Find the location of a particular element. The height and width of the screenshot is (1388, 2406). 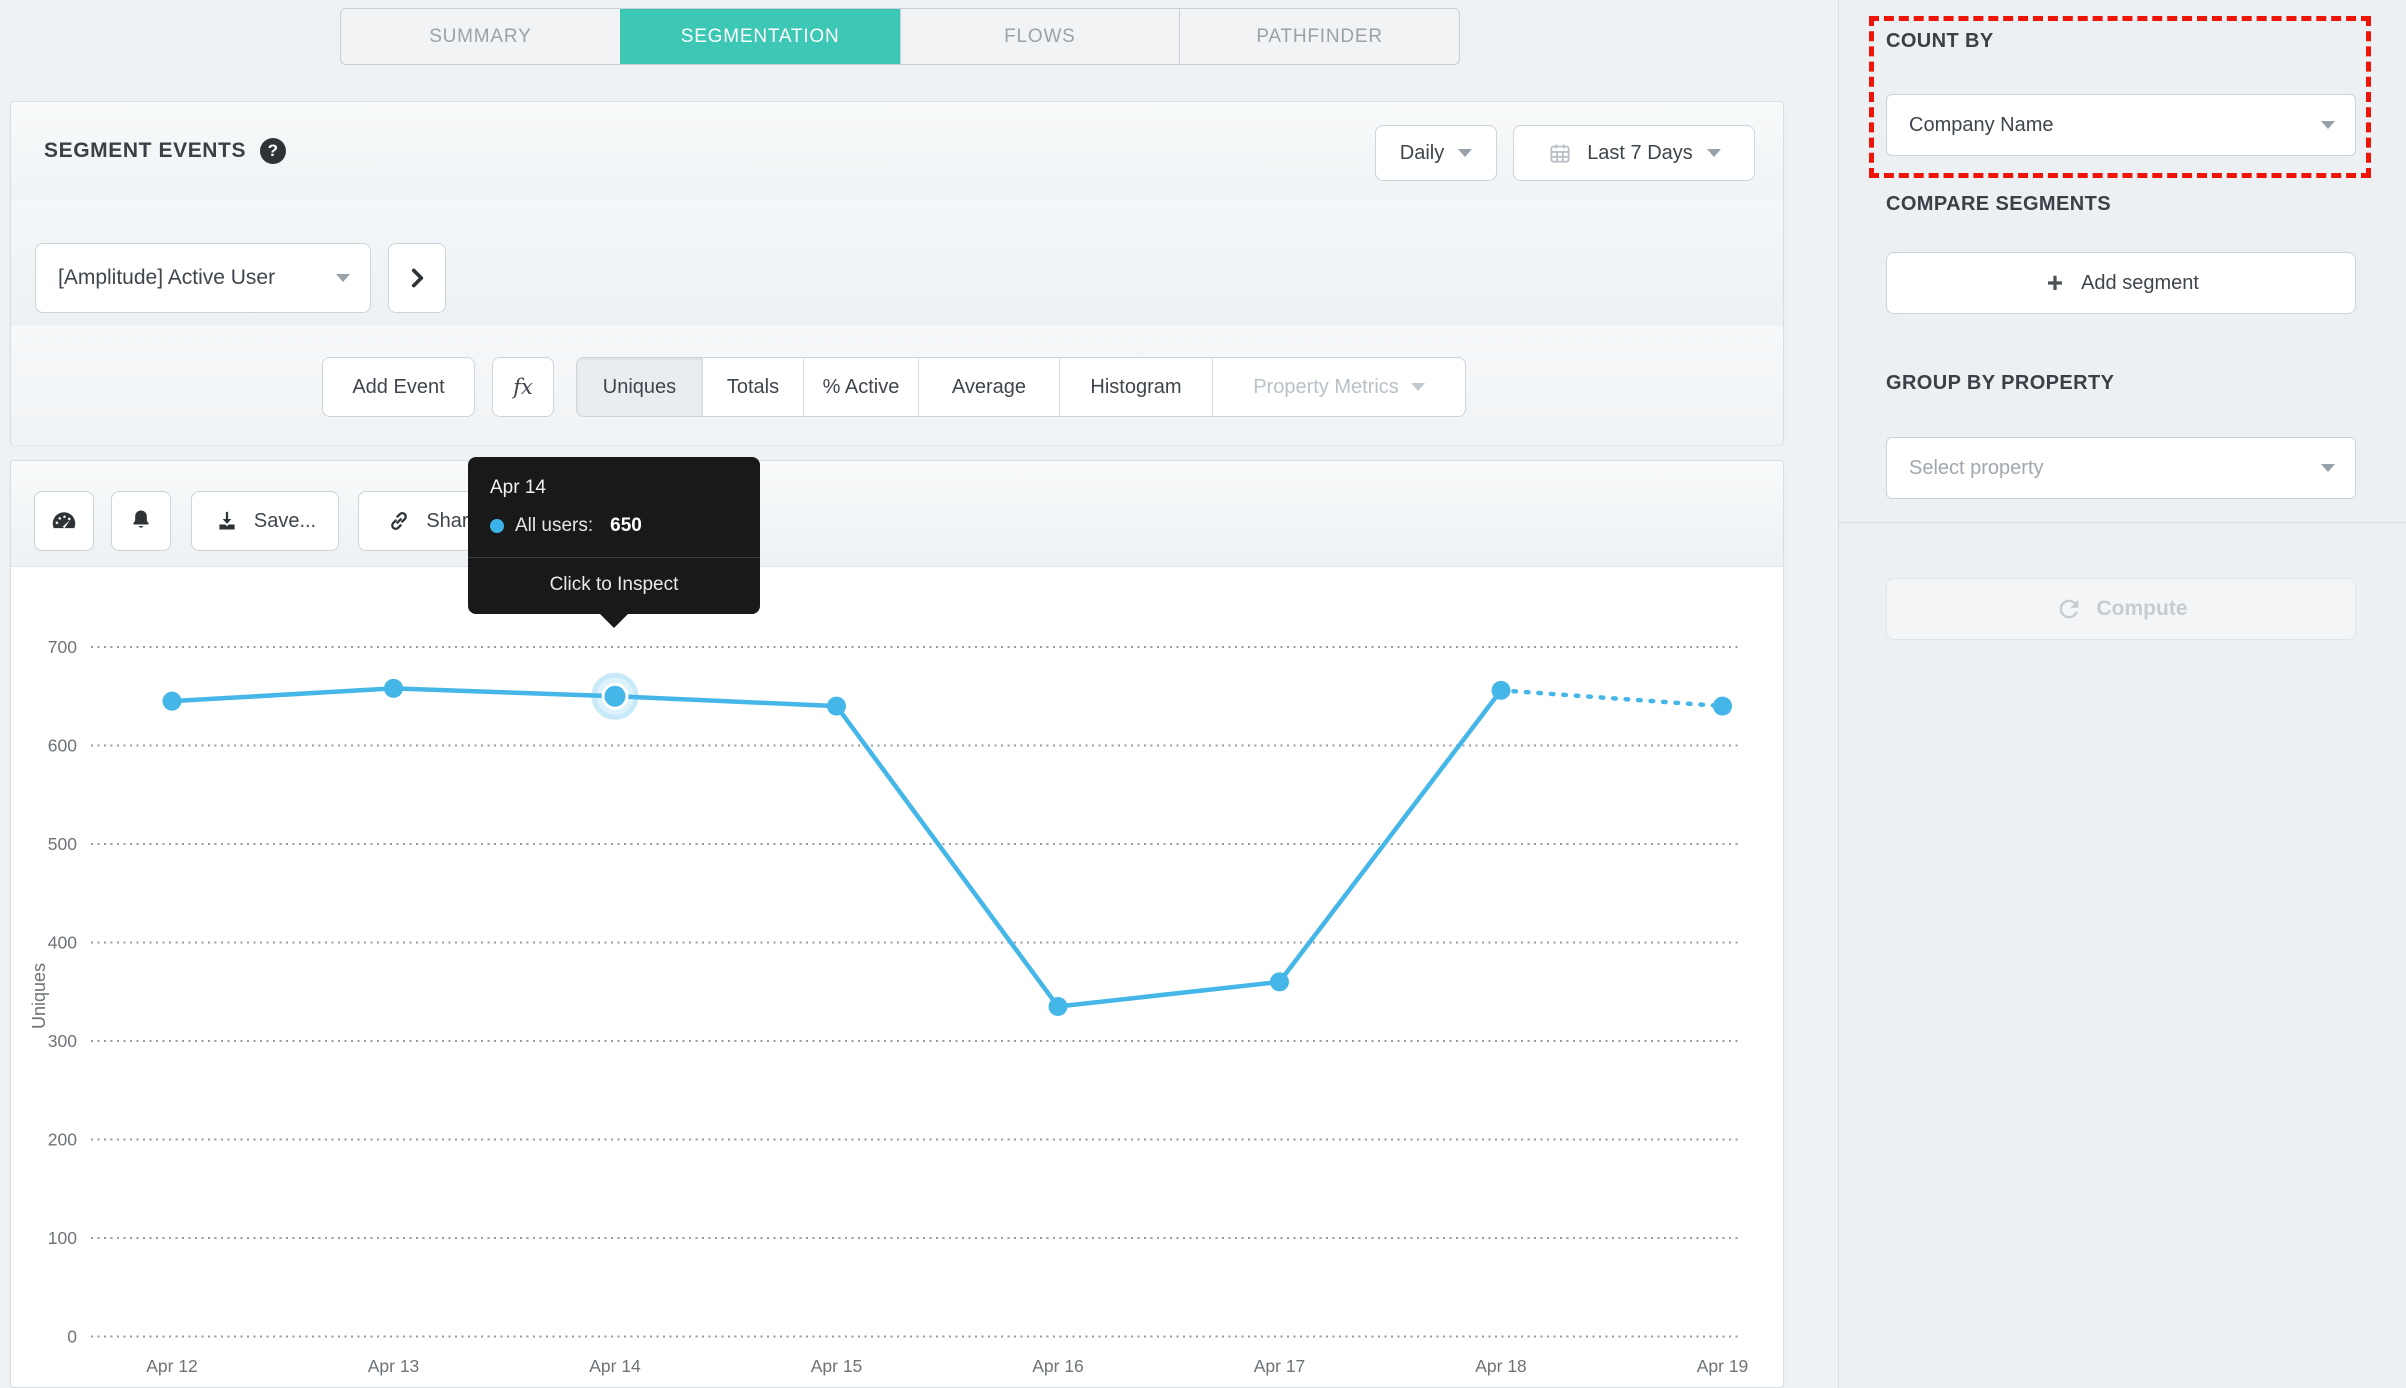

svg-text: 200 is located at coordinates (62, 1140).